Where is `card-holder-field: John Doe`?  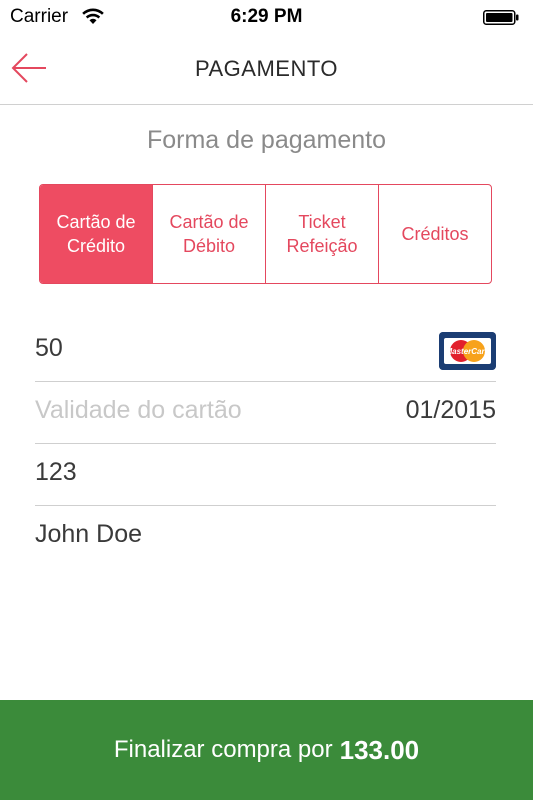
card-holder-field: John Doe is located at coordinates (265, 537).